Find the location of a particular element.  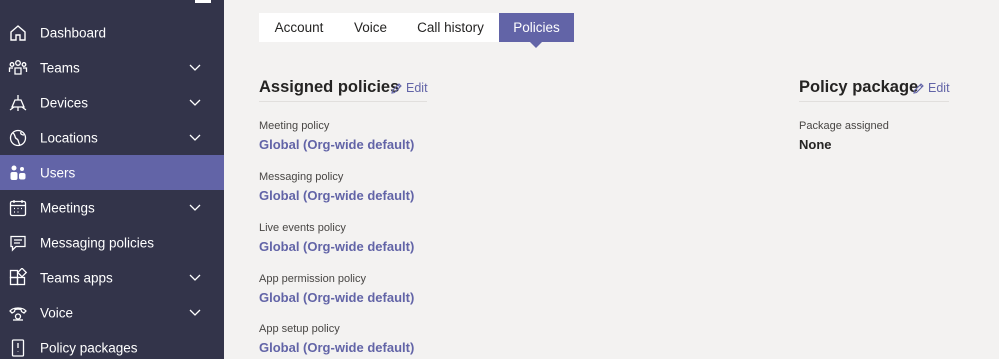

app-permission-policy-value: Global (Org-wide default) is located at coordinates (336, 297).